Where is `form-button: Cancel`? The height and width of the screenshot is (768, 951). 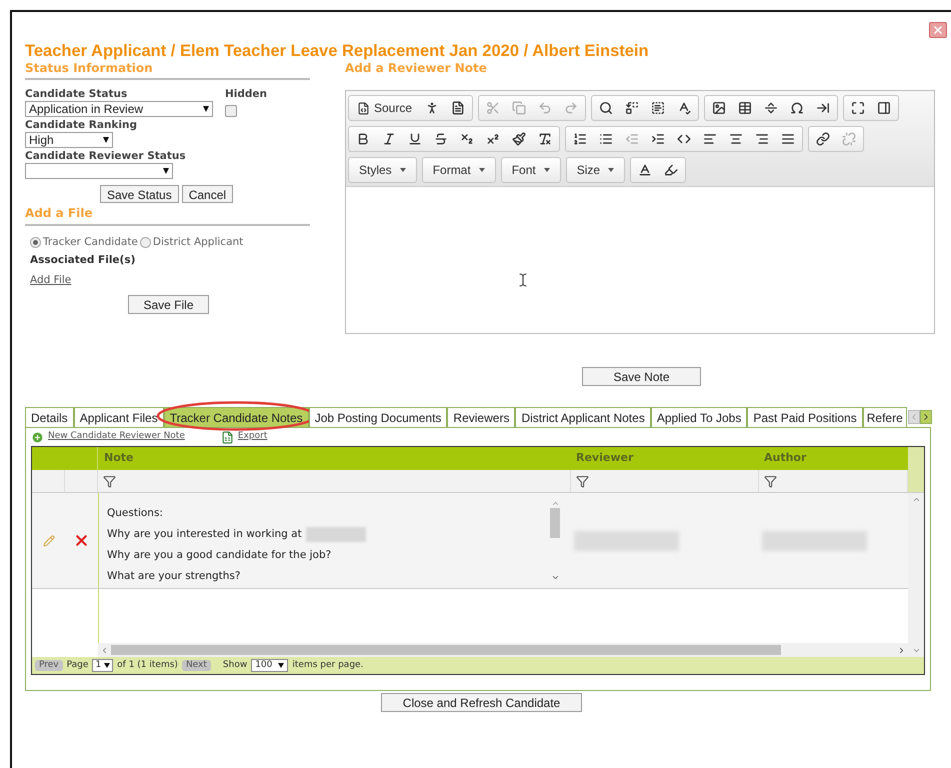 form-button: Cancel is located at coordinates (208, 194).